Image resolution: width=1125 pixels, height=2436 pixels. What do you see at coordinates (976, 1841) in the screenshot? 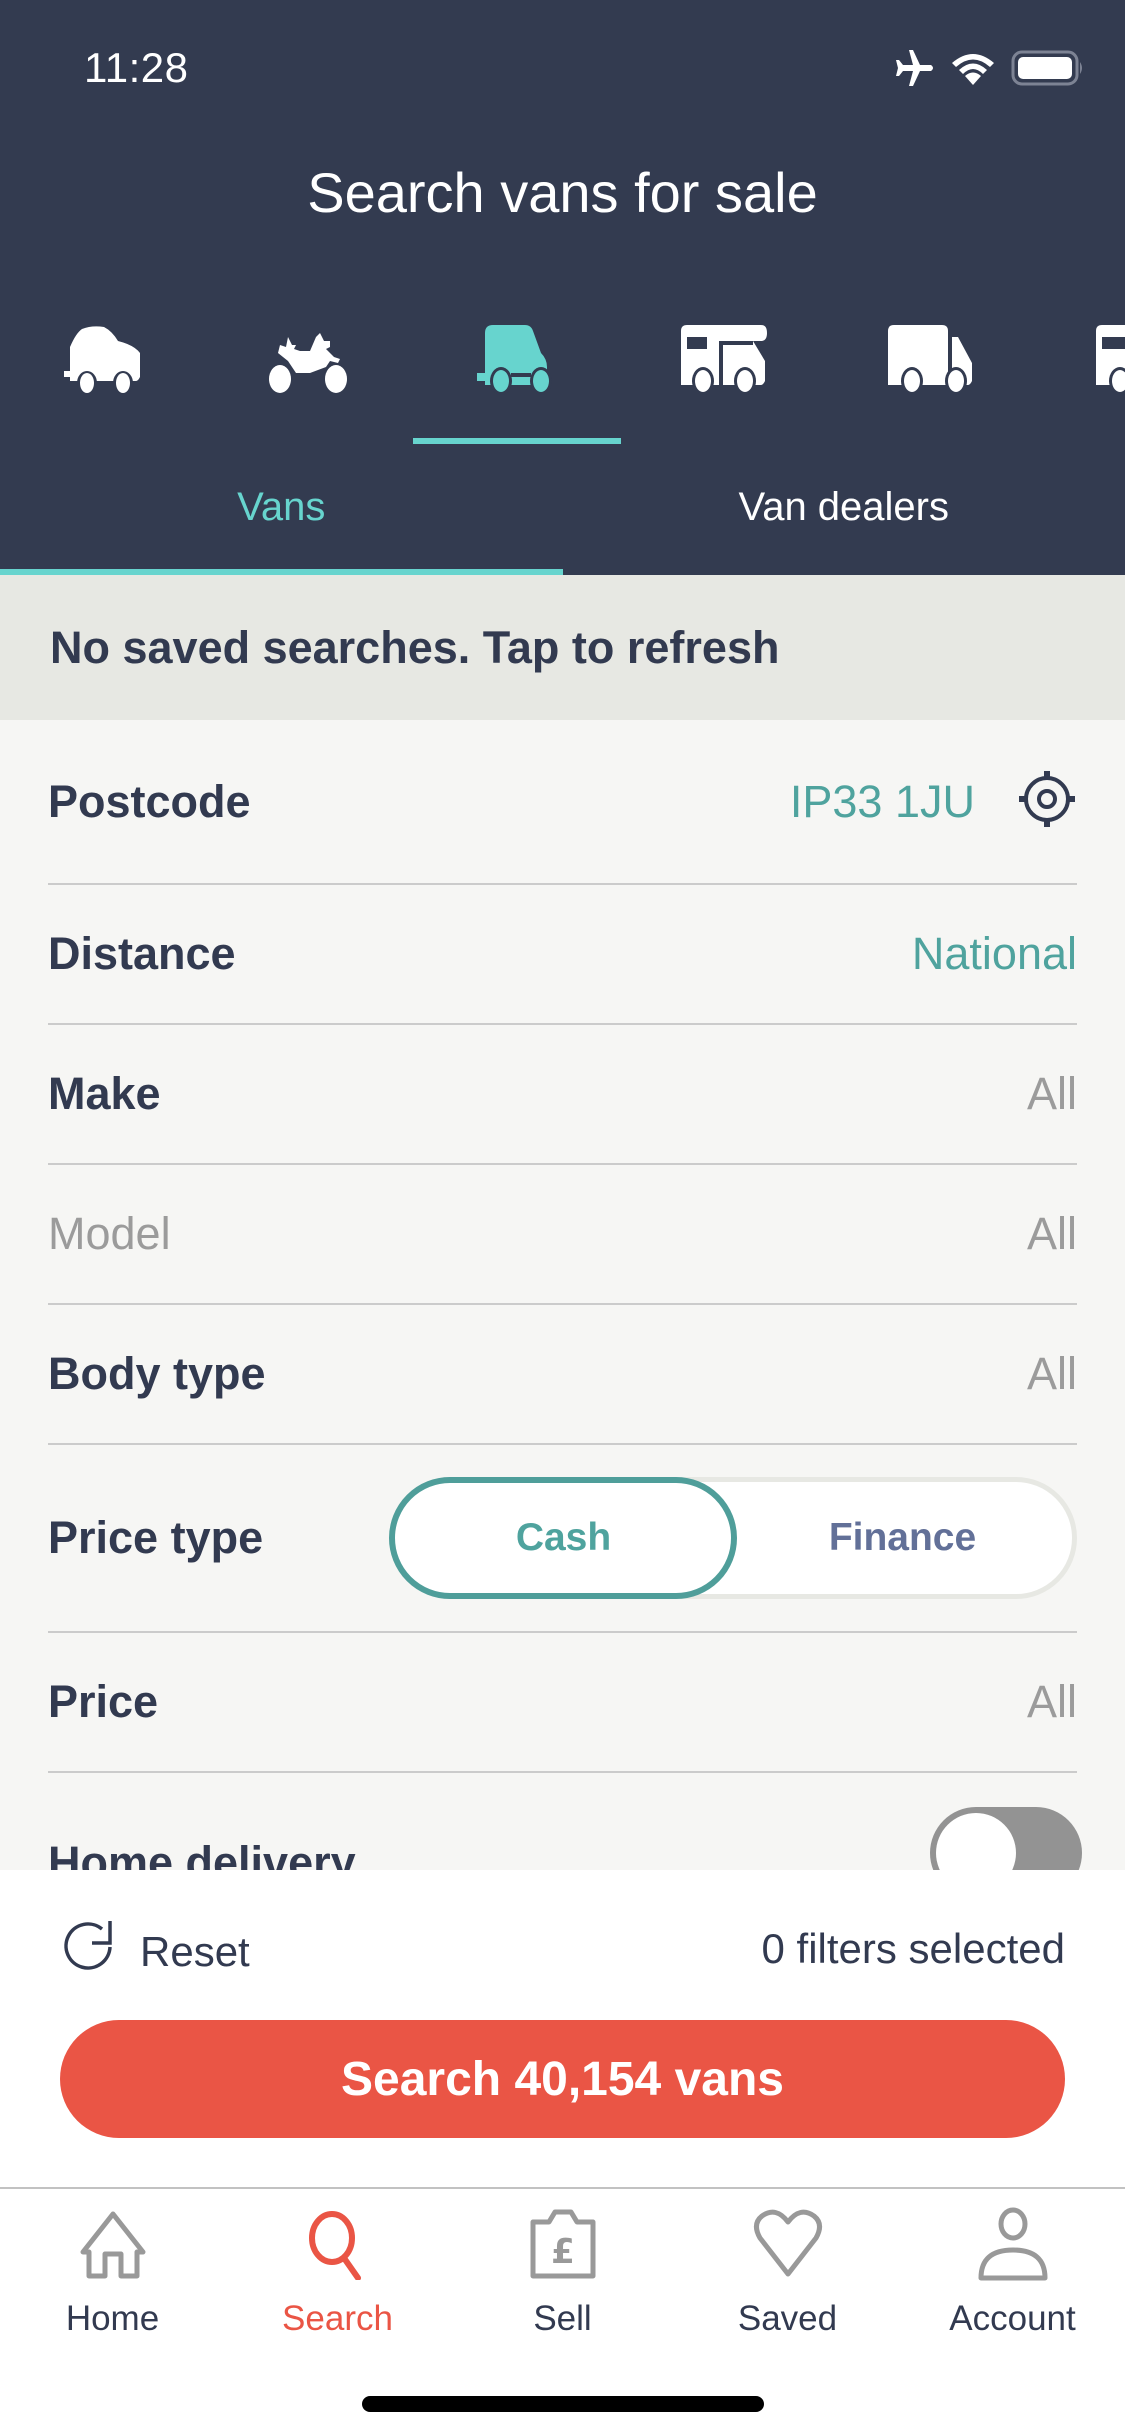
I see `toggle-knob` at bounding box center [976, 1841].